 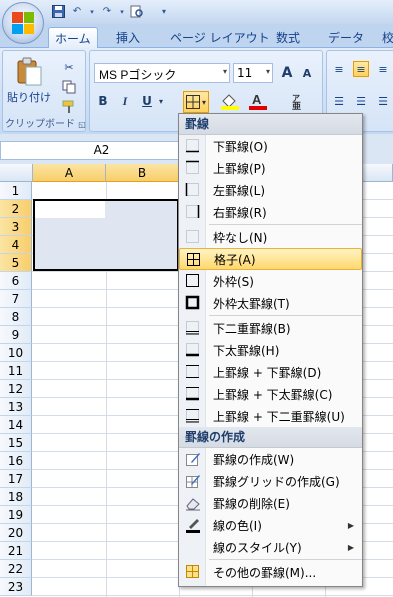 What do you see at coordinates (240, 146) in the screenshot?
I see `menu-item-label: 下罫線(O)` at bounding box center [240, 146].